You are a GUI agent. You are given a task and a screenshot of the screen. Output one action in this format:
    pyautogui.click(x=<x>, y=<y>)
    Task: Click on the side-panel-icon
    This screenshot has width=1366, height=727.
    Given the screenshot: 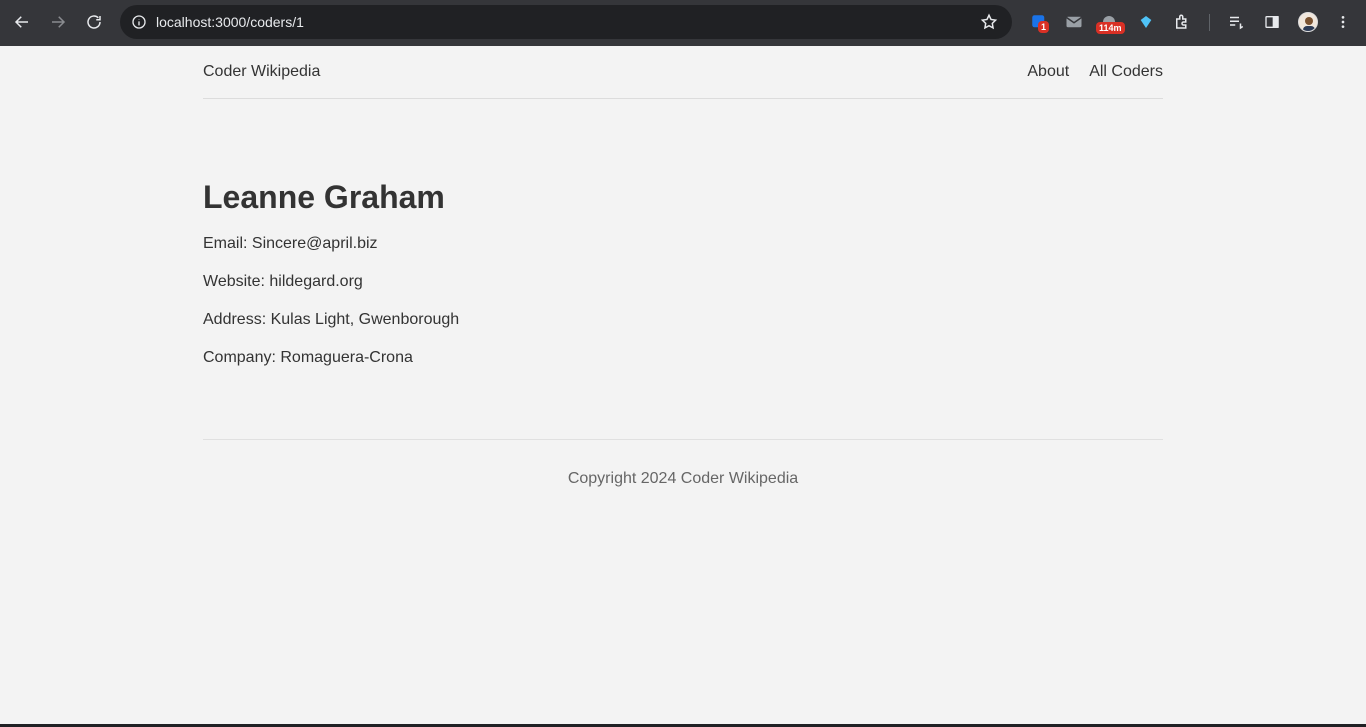 What is the action you would take?
    pyautogui.click(x=1272, y=22)
    